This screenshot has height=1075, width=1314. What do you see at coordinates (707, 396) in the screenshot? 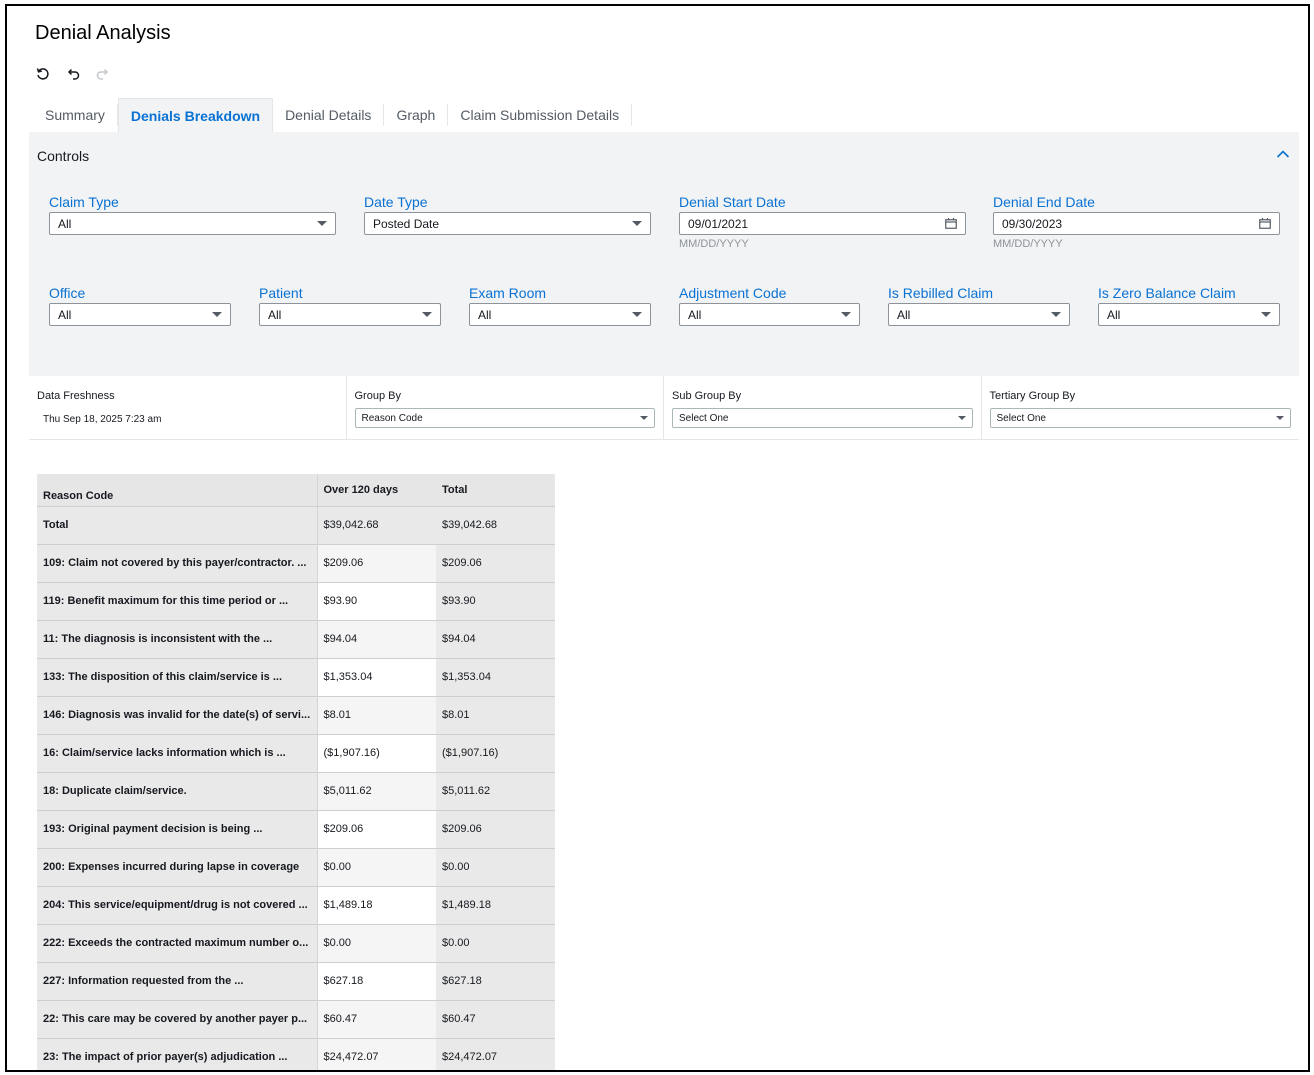
I see `sub-group-by-label: Sub Group By` at bounding box center [707, 396].